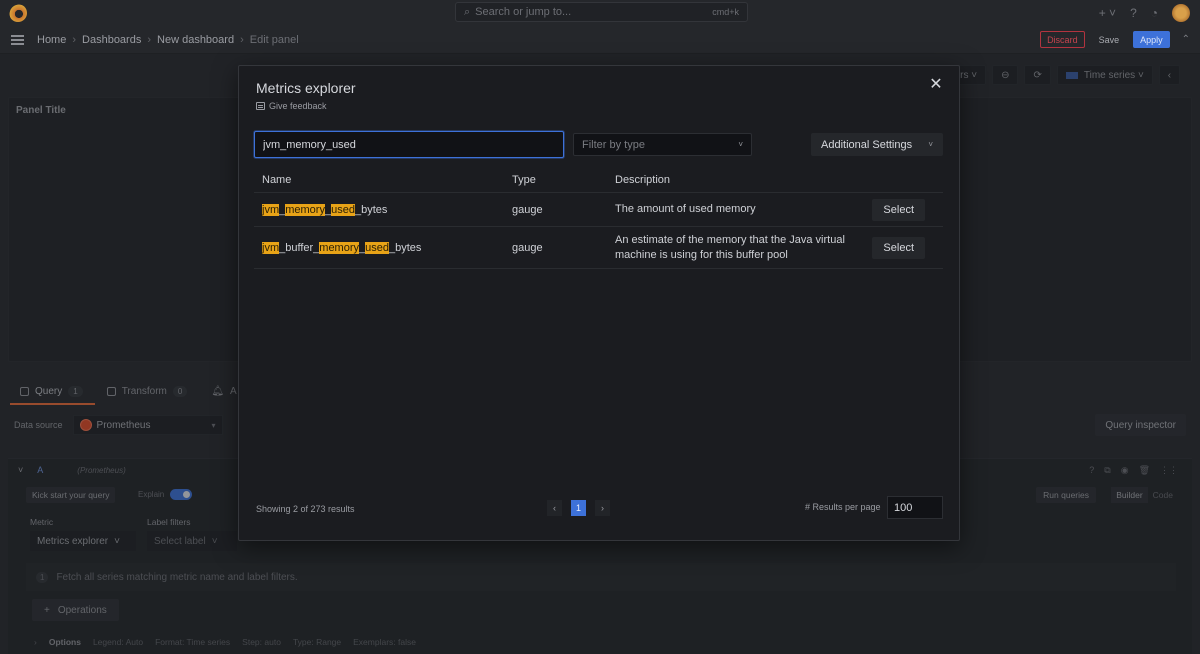 This screenshot has height=654, width=1200. I want to click on apply-button: Apply, so click(1151, 39).